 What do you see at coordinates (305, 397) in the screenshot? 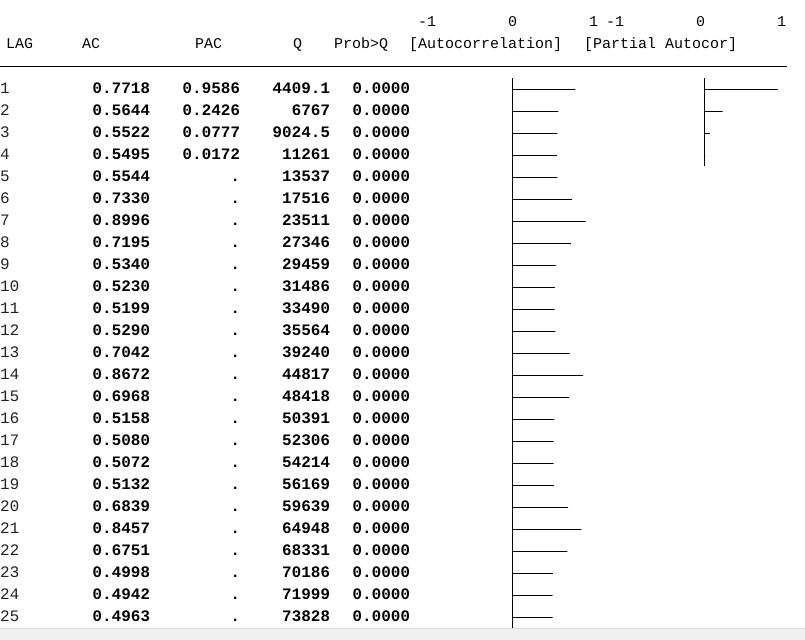
I see `table-cell-text: 48418` at bounding box center [305, 397].